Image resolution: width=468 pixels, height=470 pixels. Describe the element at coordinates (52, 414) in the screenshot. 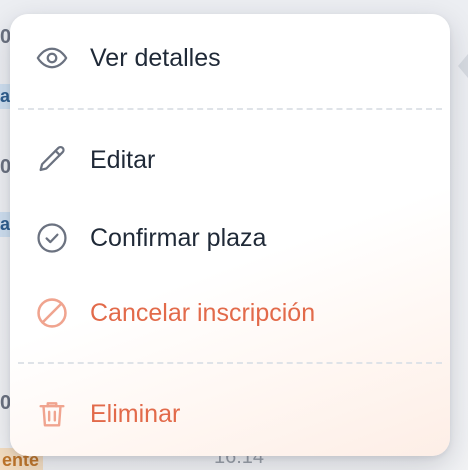

I see `trash-icon` at that location.